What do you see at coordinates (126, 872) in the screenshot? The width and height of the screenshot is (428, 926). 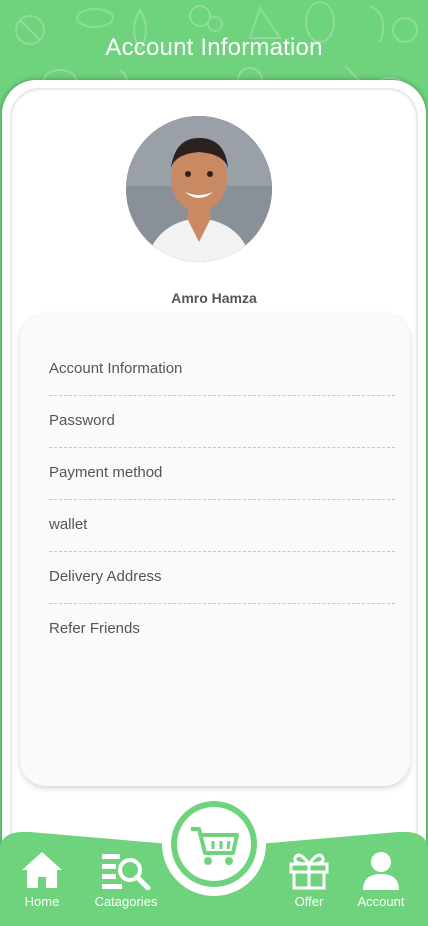 I see `category-search-icon` at bounding box center [126, 872].